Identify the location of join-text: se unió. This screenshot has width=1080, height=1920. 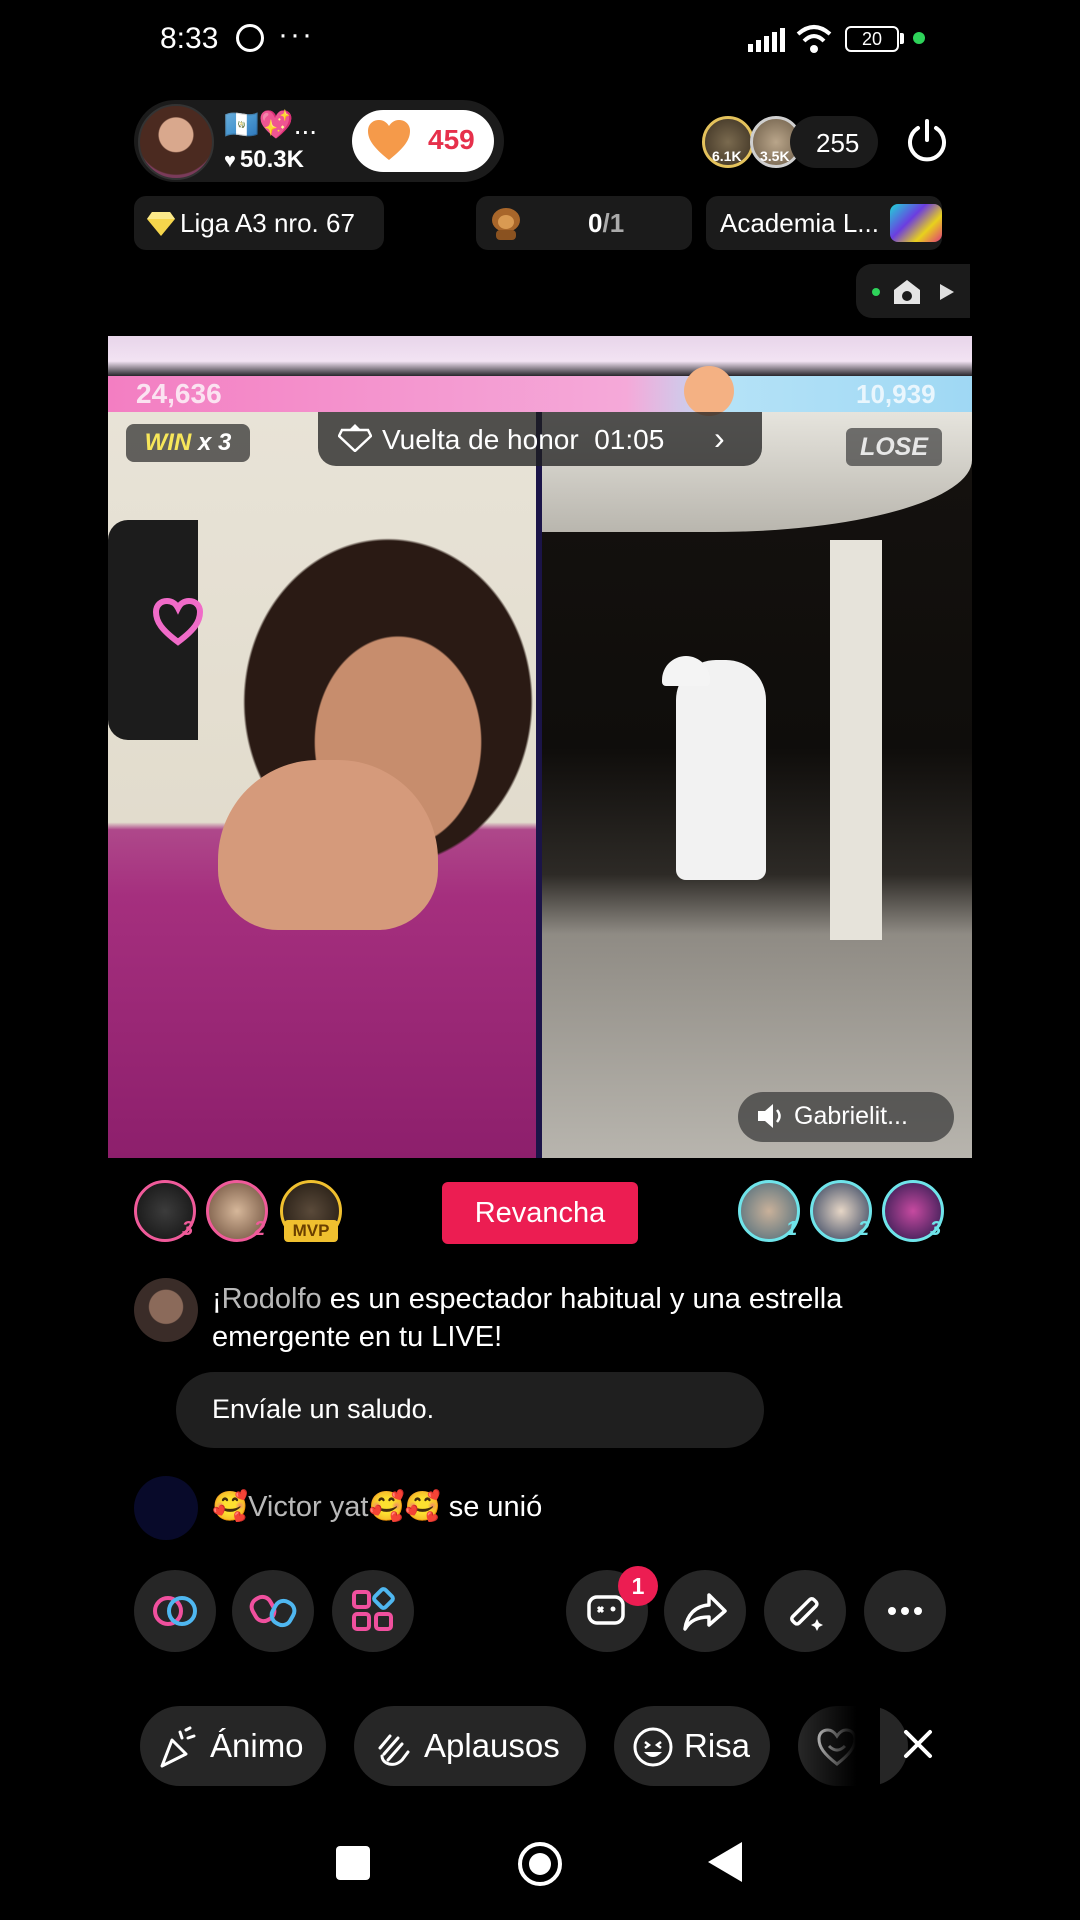
(491, 1507).